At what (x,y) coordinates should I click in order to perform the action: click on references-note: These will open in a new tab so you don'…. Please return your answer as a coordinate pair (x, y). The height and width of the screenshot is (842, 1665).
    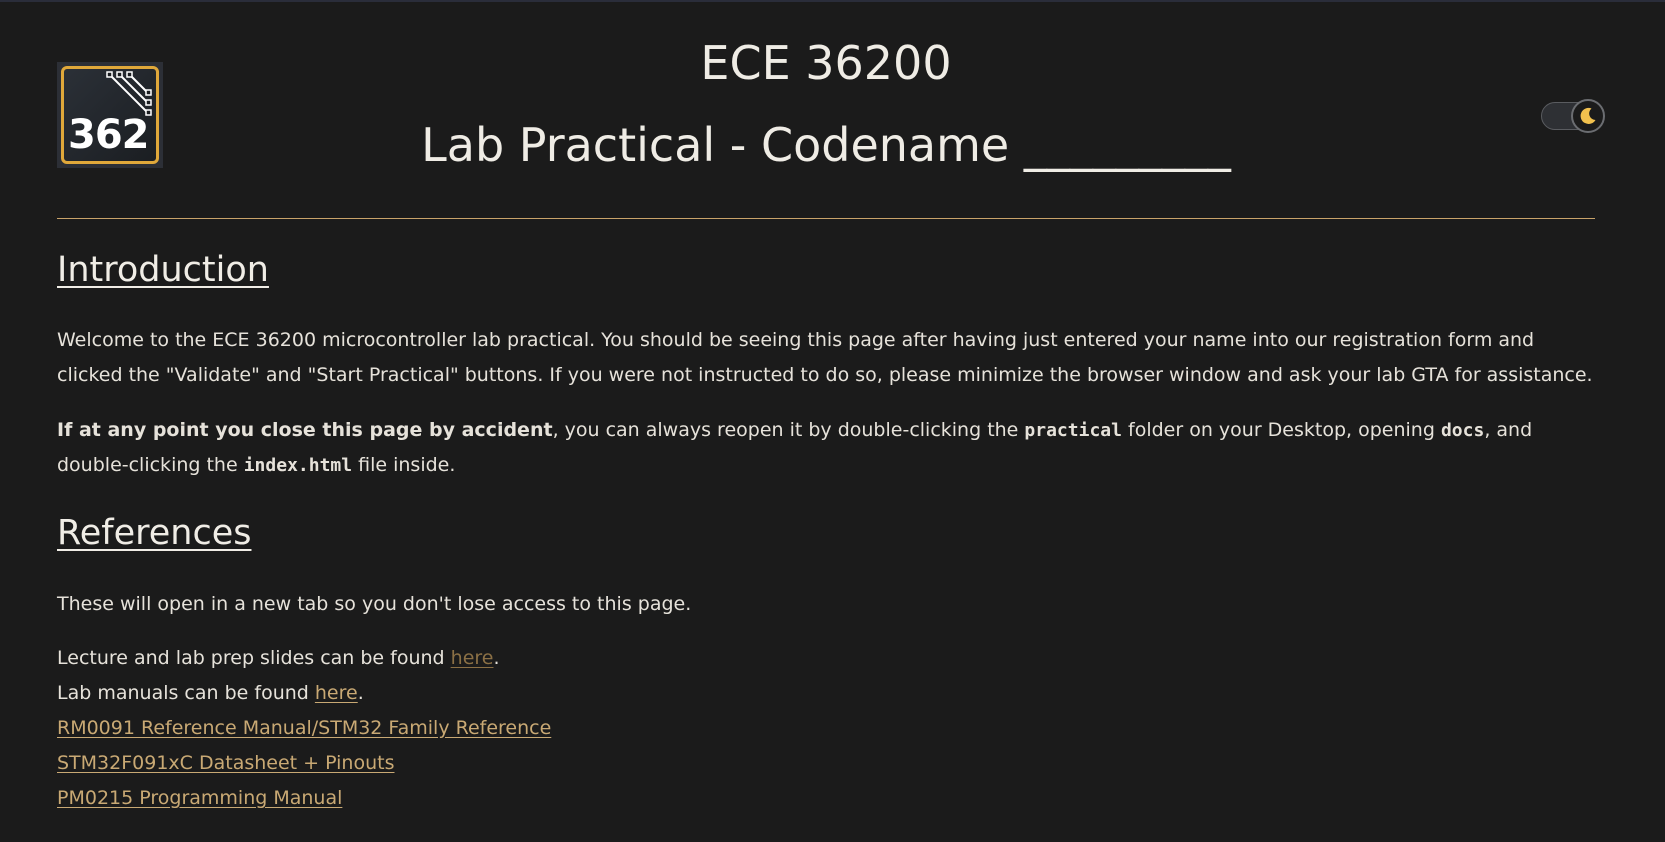
    Looking at the image, I should click on (374, 604).